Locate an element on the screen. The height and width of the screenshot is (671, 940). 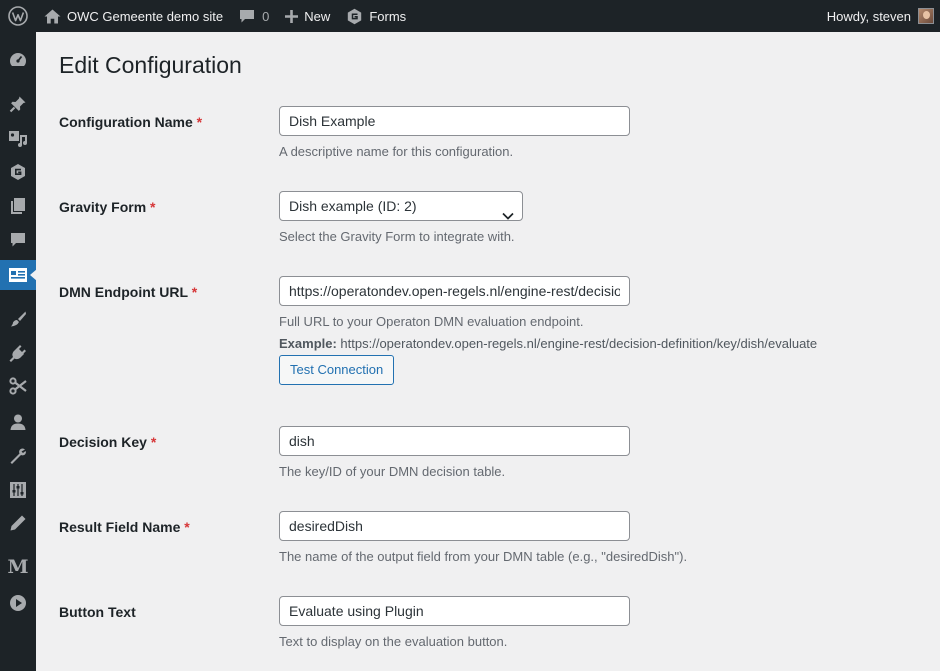
media-icon is located at coordinates (18, 138).